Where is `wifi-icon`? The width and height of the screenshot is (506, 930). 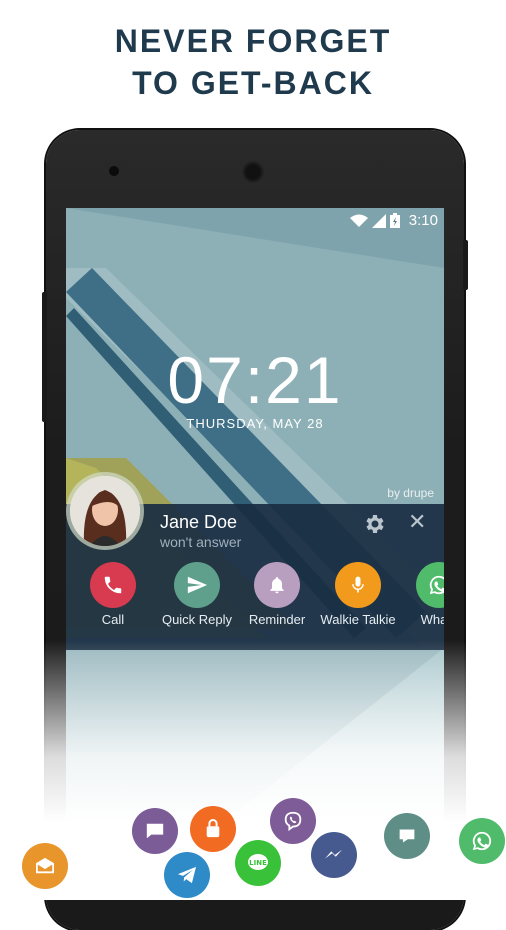 wifi-icon is located at coordinates (359, 220).